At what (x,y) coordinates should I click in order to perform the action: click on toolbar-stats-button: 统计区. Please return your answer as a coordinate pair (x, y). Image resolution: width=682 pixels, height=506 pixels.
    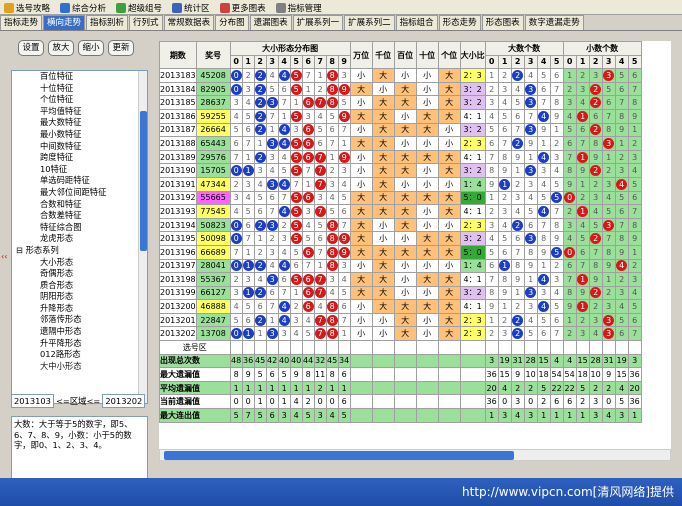
    Looking at the image, I should click on (192, 8).